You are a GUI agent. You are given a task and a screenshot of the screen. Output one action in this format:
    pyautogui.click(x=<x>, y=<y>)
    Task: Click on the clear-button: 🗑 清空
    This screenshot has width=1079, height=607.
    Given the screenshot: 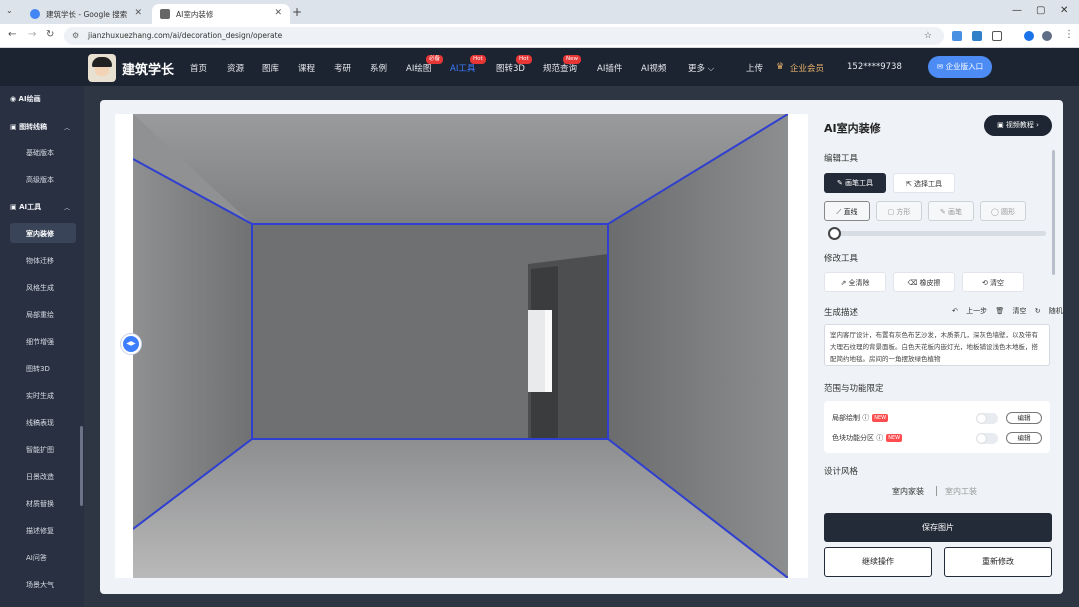 What is the action you would take?
    pyautogui.click(x=1010, y=311)
    